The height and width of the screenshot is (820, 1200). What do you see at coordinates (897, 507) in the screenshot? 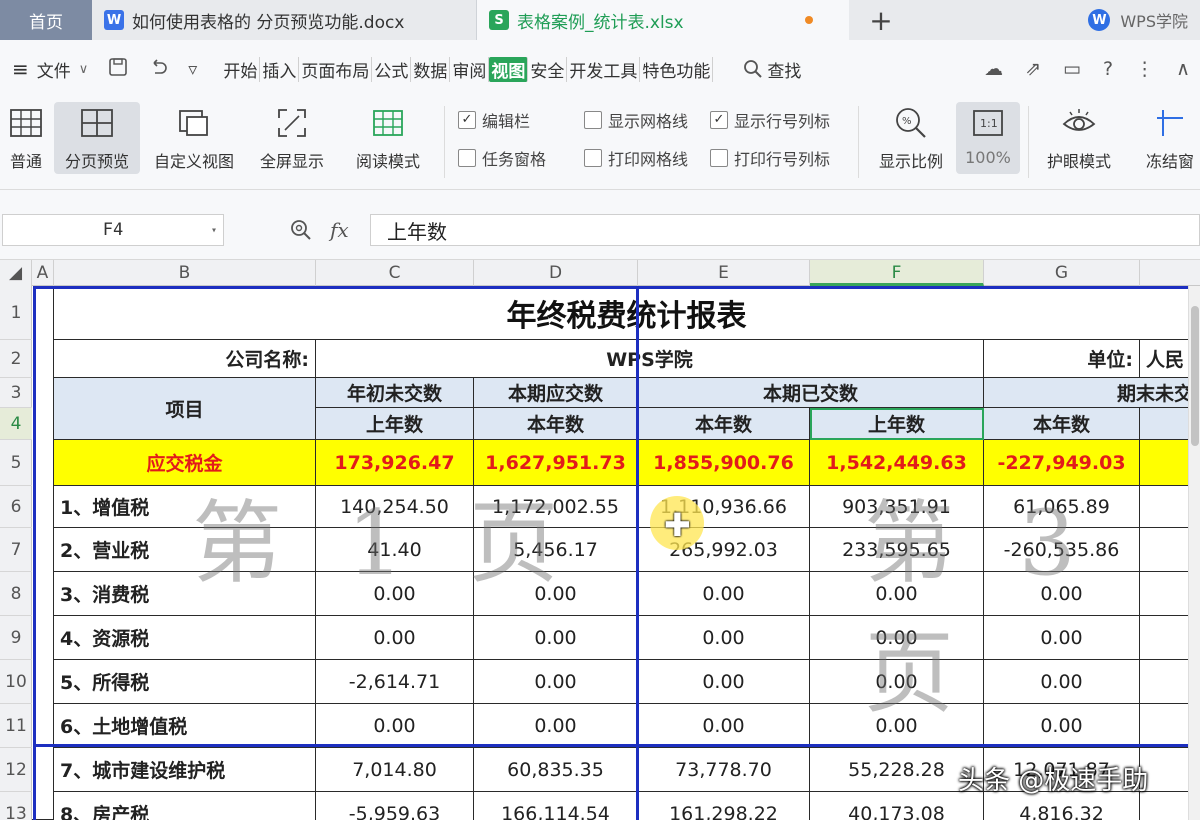
I see `item-f-0: 903,351.91` at bounding box center [897, 507].